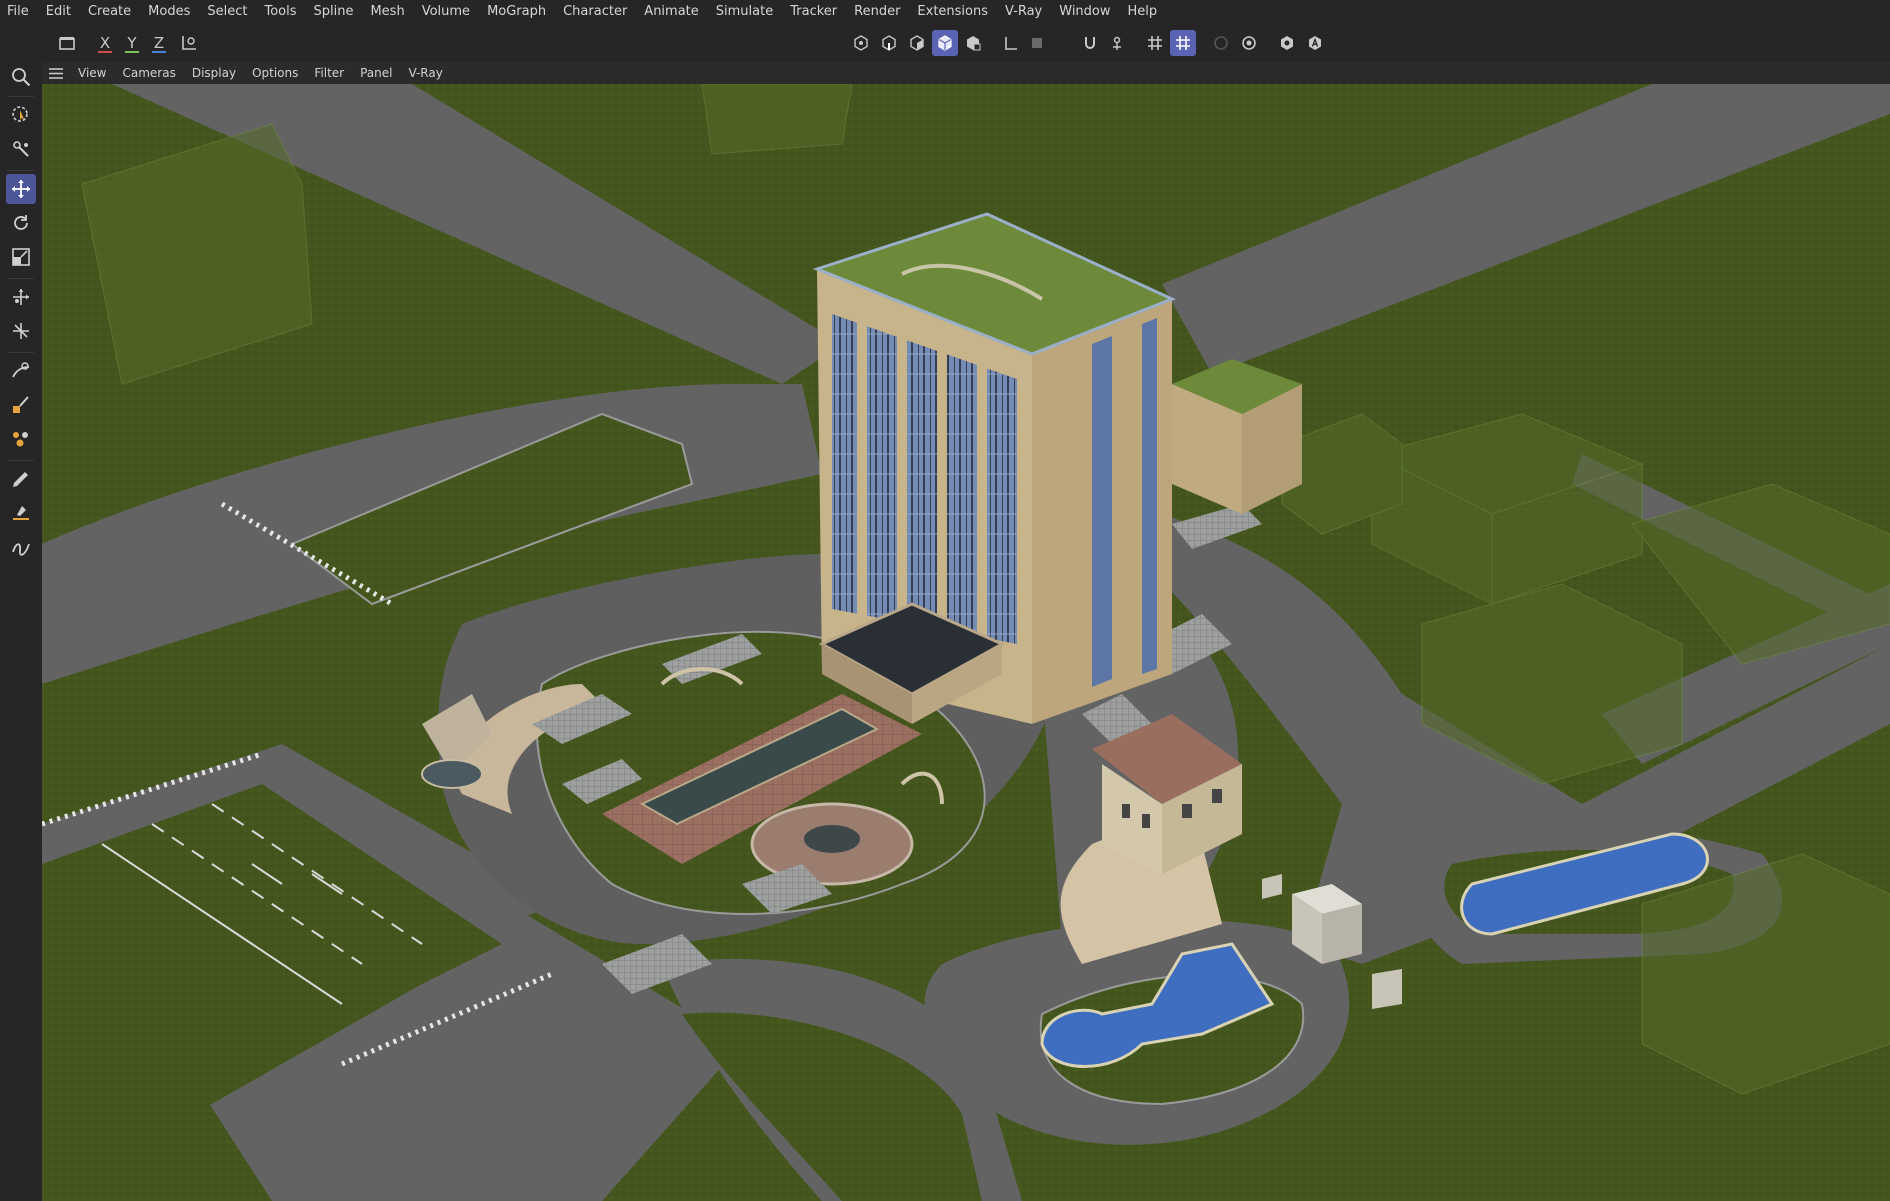 Image resolution: width=1890 pixels, height=1201 pixels. What do you see at coordinates (1143, 12) in the screenshot?
I see `menu-help: Help` at bounding box center [1143, 12].